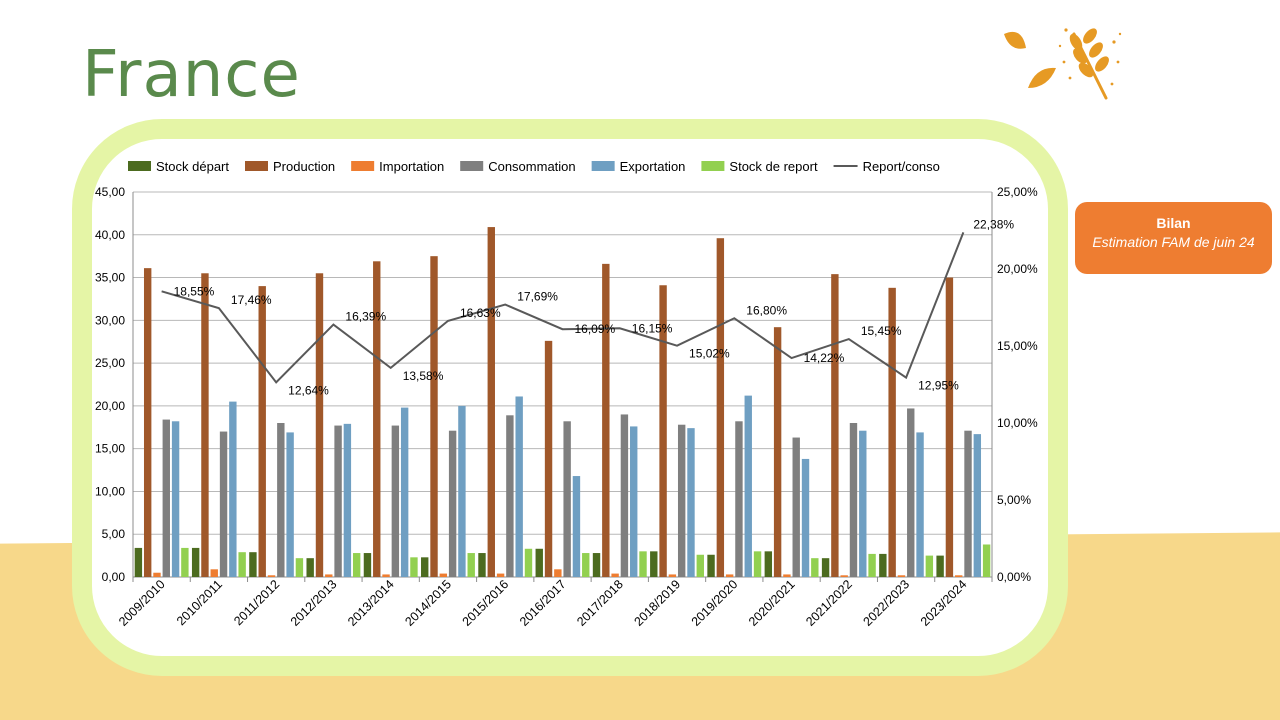  Describe the element at coordinates (110, 235) in the screenshot. I see `y-left-tick-label: 40,00` at that location.